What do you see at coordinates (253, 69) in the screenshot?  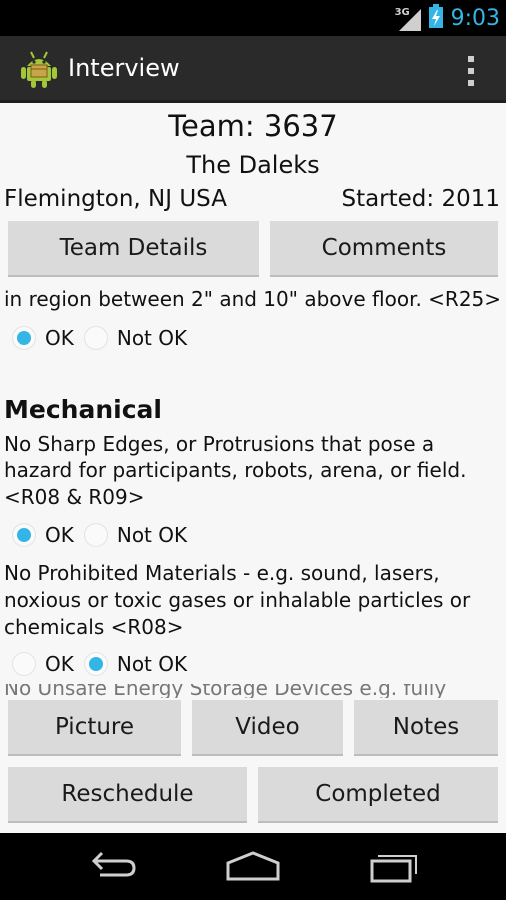 I see `action-bar: Interview` at bounding box center [253, 69].